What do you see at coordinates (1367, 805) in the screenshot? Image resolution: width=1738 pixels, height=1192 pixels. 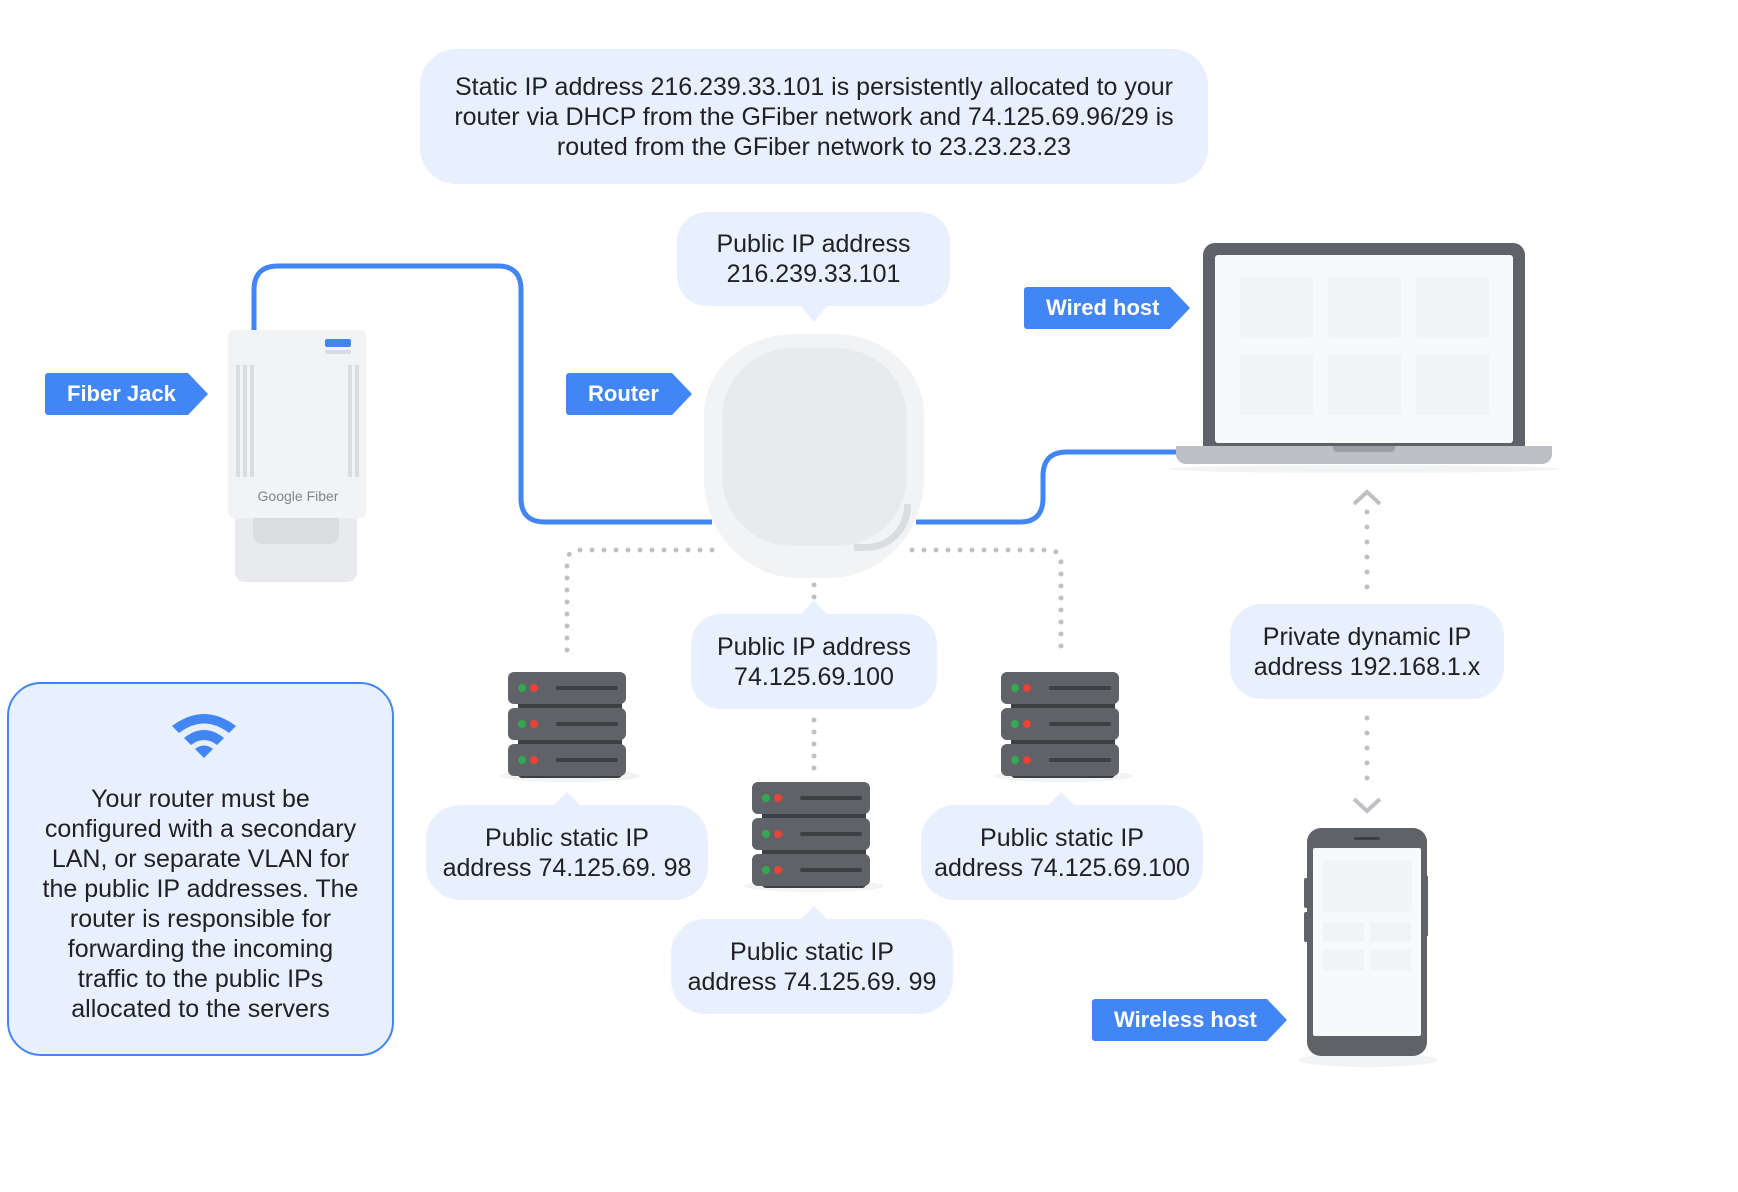 I see `chevron-down-icon` at bounding box center [1367, 805].